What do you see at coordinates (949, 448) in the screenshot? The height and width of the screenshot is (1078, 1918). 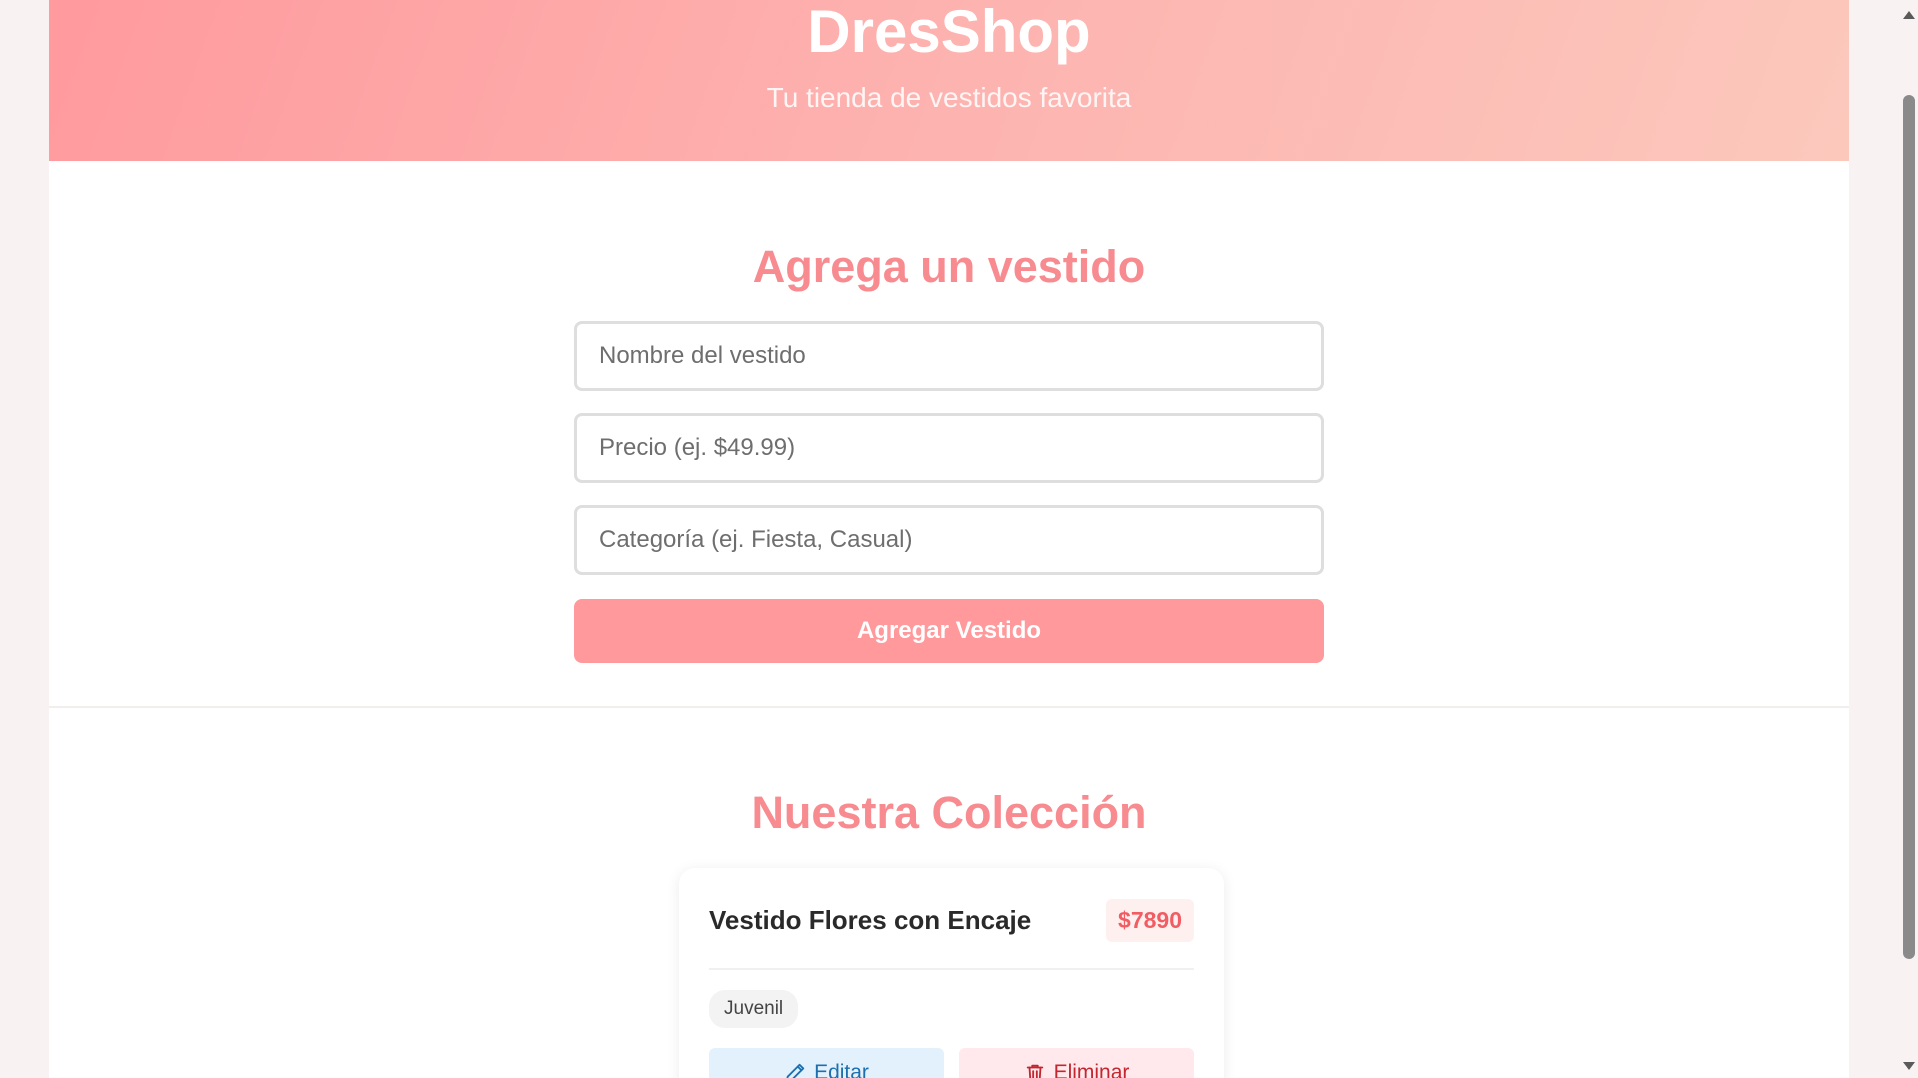 I see `dress-price-input` at bounding box center [949, 448].